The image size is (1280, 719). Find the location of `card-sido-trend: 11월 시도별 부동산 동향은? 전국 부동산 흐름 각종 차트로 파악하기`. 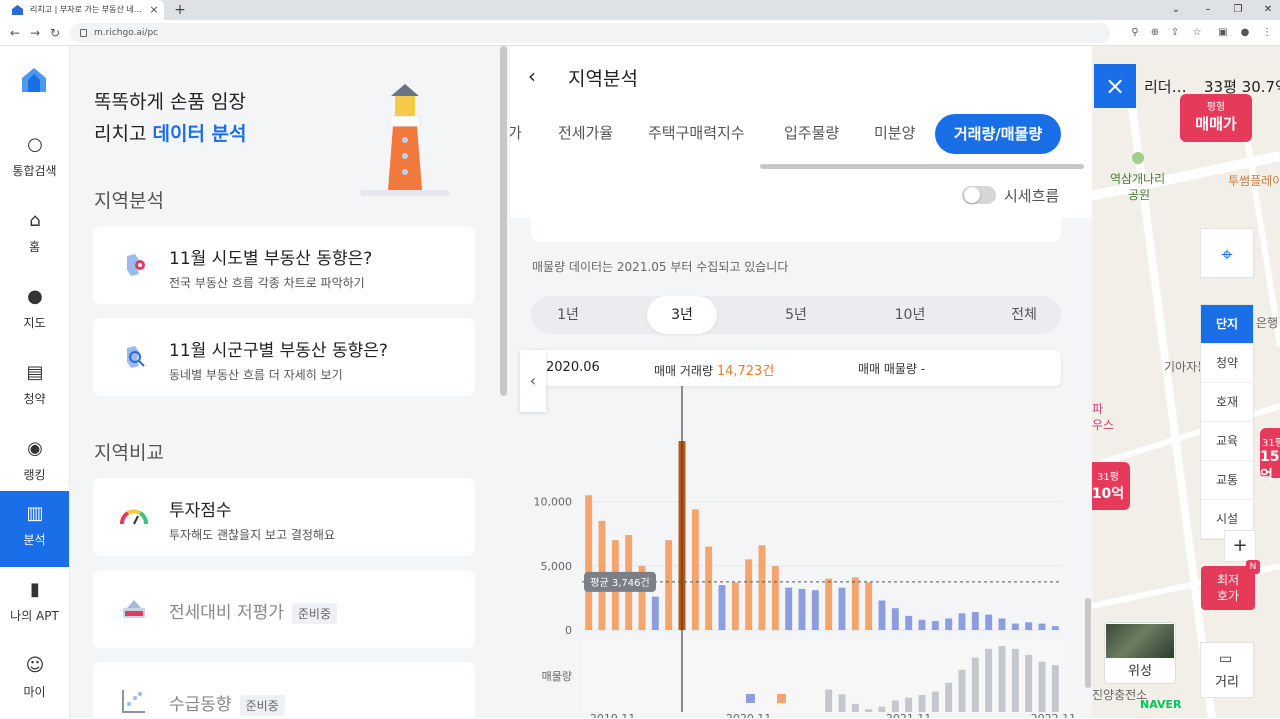

card-sido-trend: 11월 시도별 부동산 동향은? 전국 부동산 흐름 각종 차트로 파악하기 is located at coordinates (284, 265).